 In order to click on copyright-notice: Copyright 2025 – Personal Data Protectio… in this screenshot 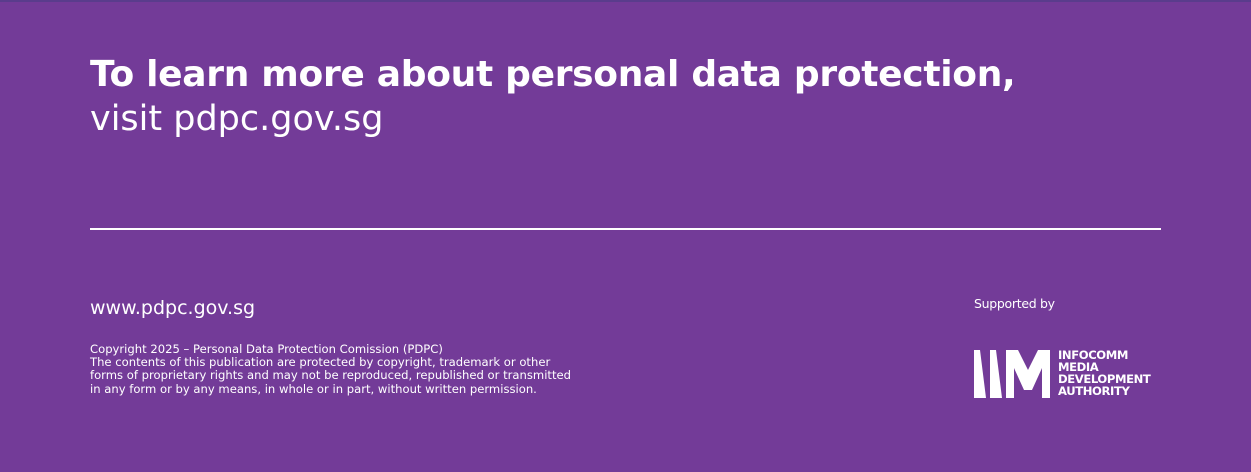, I will do `click(370, 369)`.